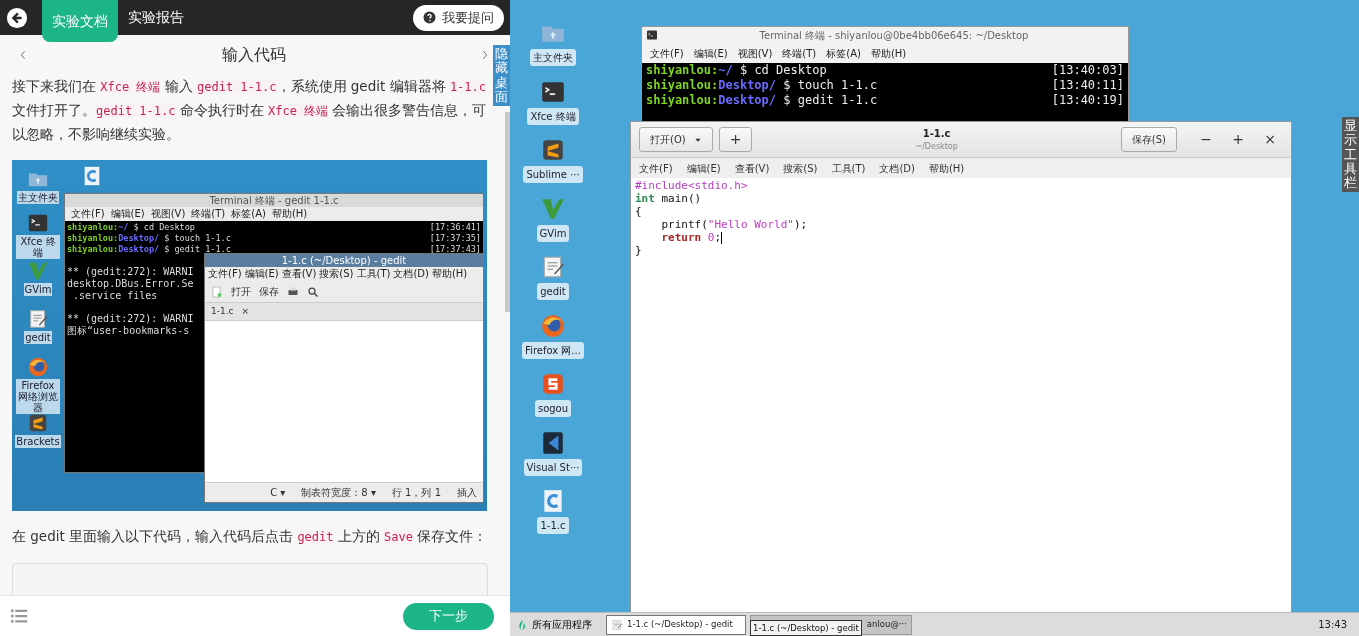  What do you see at coordinates (278, 492) in the screenshot?
I see `status-item: C ▾` at bounding box center [278, 492].